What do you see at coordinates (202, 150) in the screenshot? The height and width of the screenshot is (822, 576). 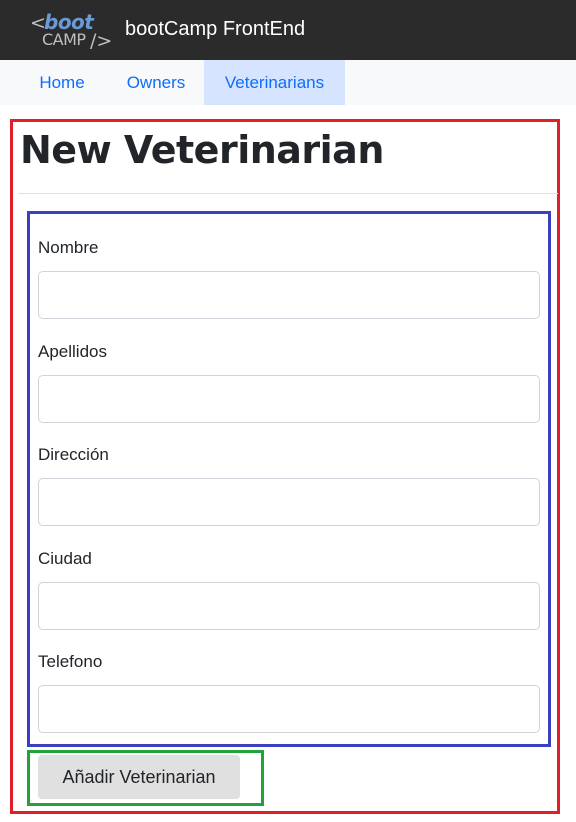 I see `page-title: New Veterinarian` at bounding box center [202, 150].